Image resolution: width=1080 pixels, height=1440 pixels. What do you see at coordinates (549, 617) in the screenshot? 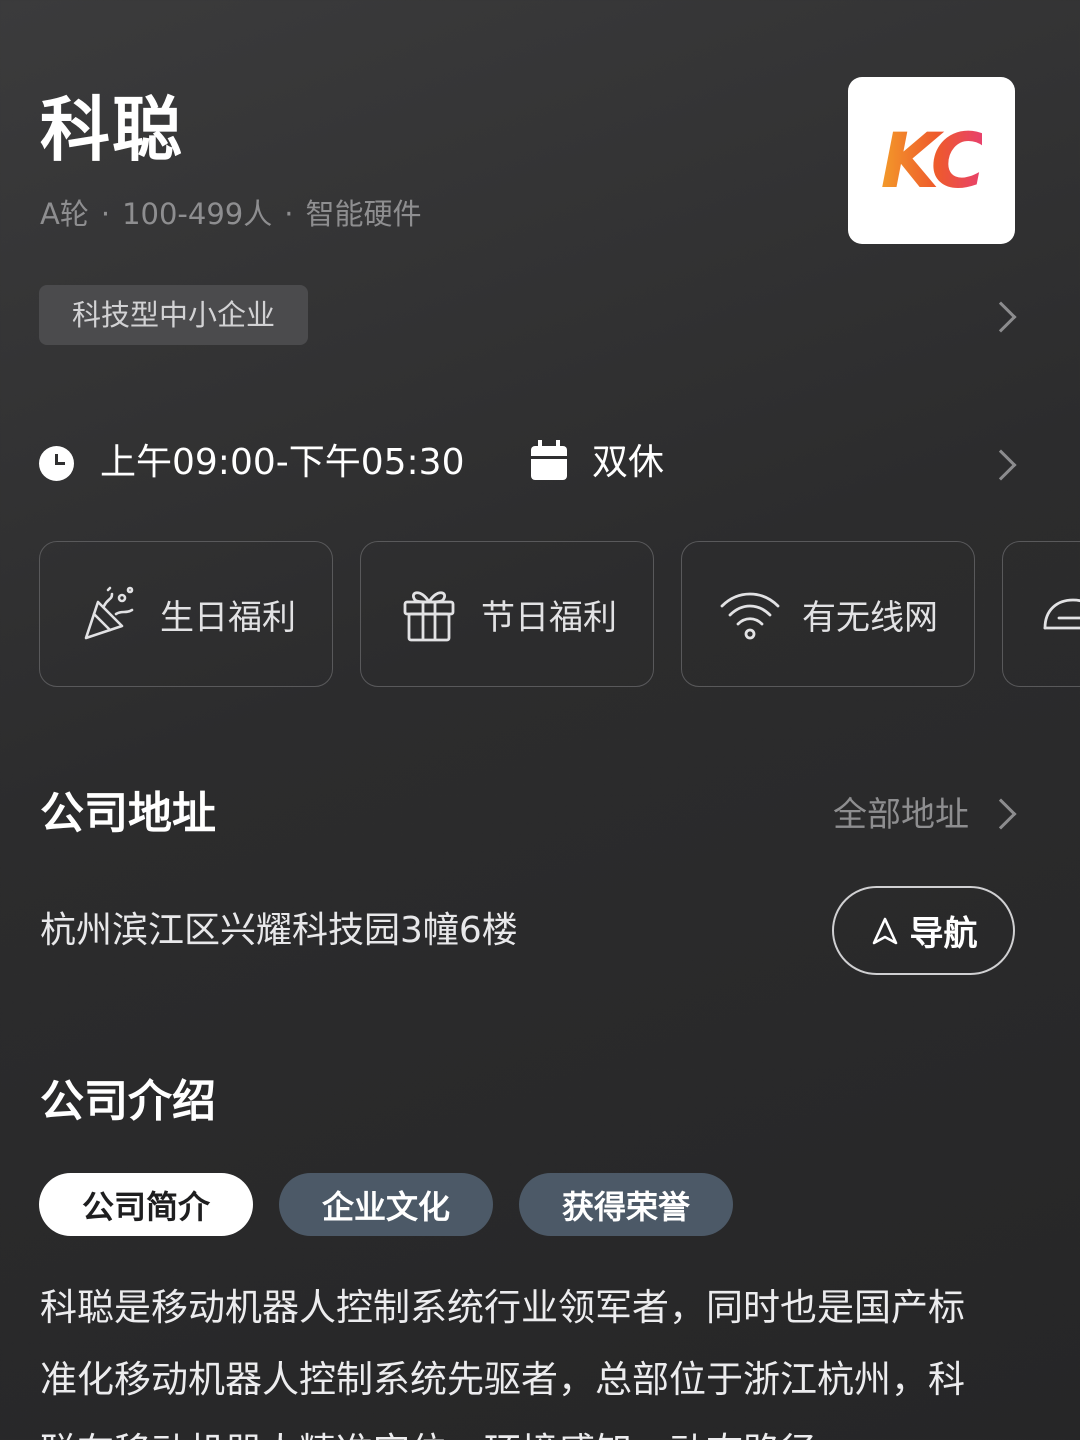
I see `benefit-label: 节日福利` at bounding box center [549, 617].